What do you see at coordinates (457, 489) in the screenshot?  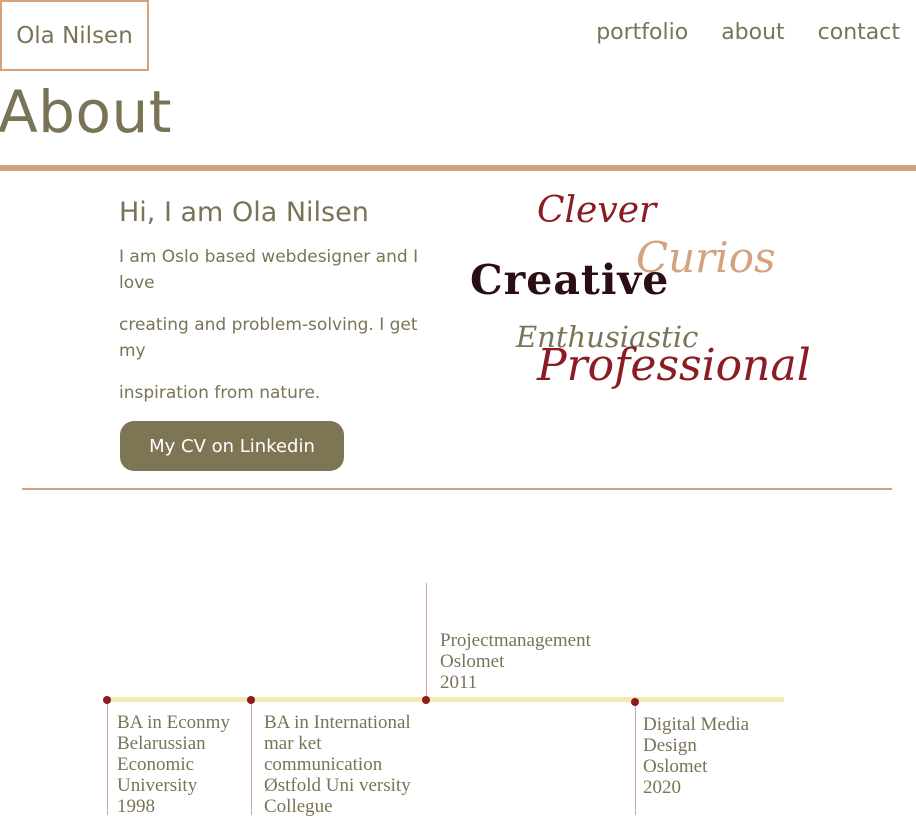 I see `section-divider` at bounding box center [457, 489].